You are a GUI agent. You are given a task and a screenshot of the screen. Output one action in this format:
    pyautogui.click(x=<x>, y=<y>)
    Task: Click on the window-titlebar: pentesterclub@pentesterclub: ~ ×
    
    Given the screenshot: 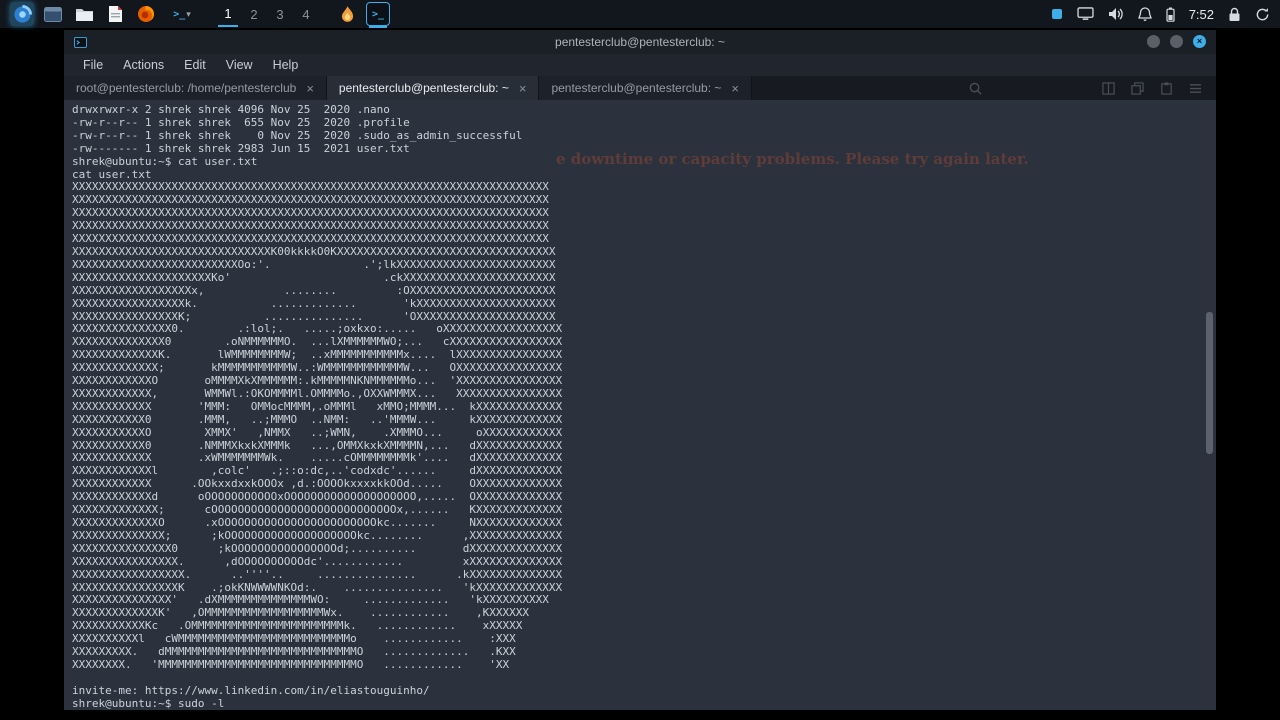 What is the action you would take?
    pyautogui.click(x=640, y=42)
    